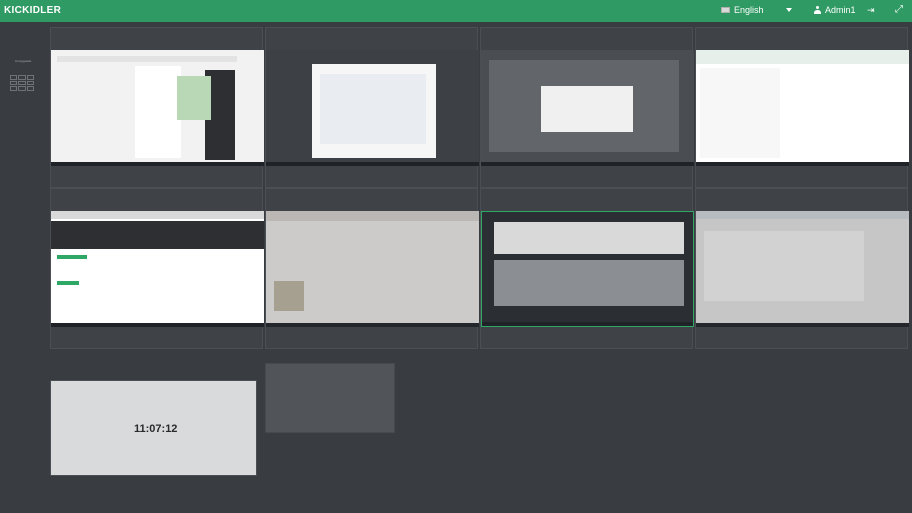  Describe the element at coordinates (23, 61) in the screenshot. I see `sidebar-label: Сотрудники` at that location.